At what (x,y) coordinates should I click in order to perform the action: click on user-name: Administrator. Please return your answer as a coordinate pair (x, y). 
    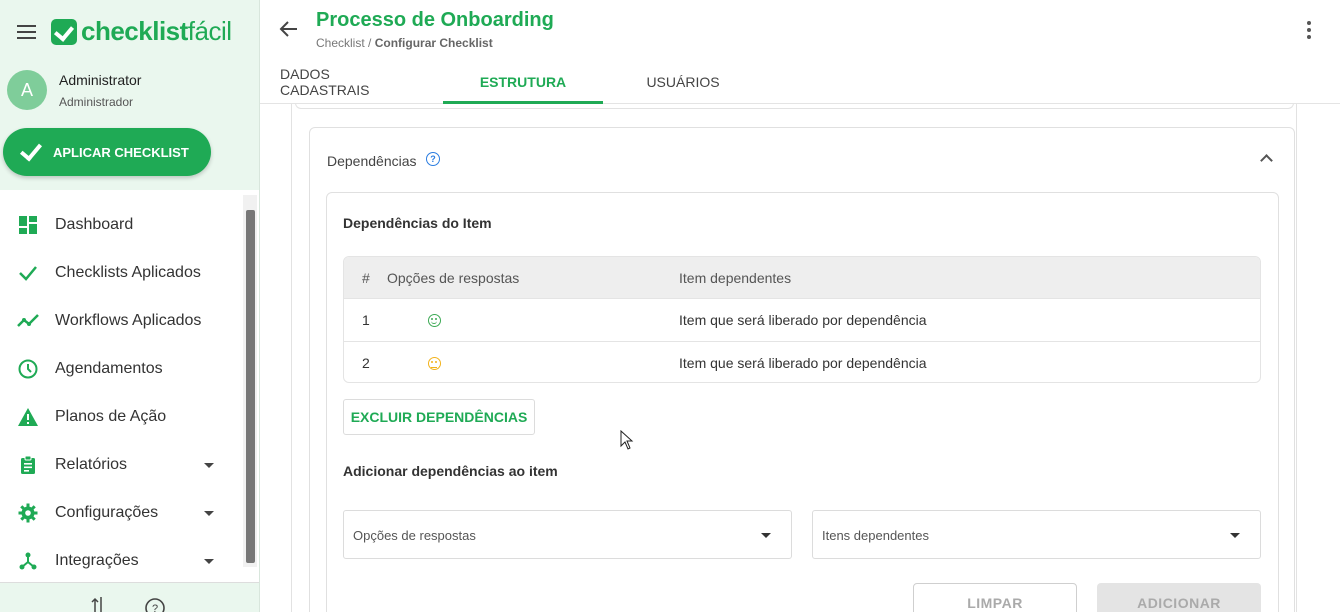
    Looking at the image, I should click on (100, 80).